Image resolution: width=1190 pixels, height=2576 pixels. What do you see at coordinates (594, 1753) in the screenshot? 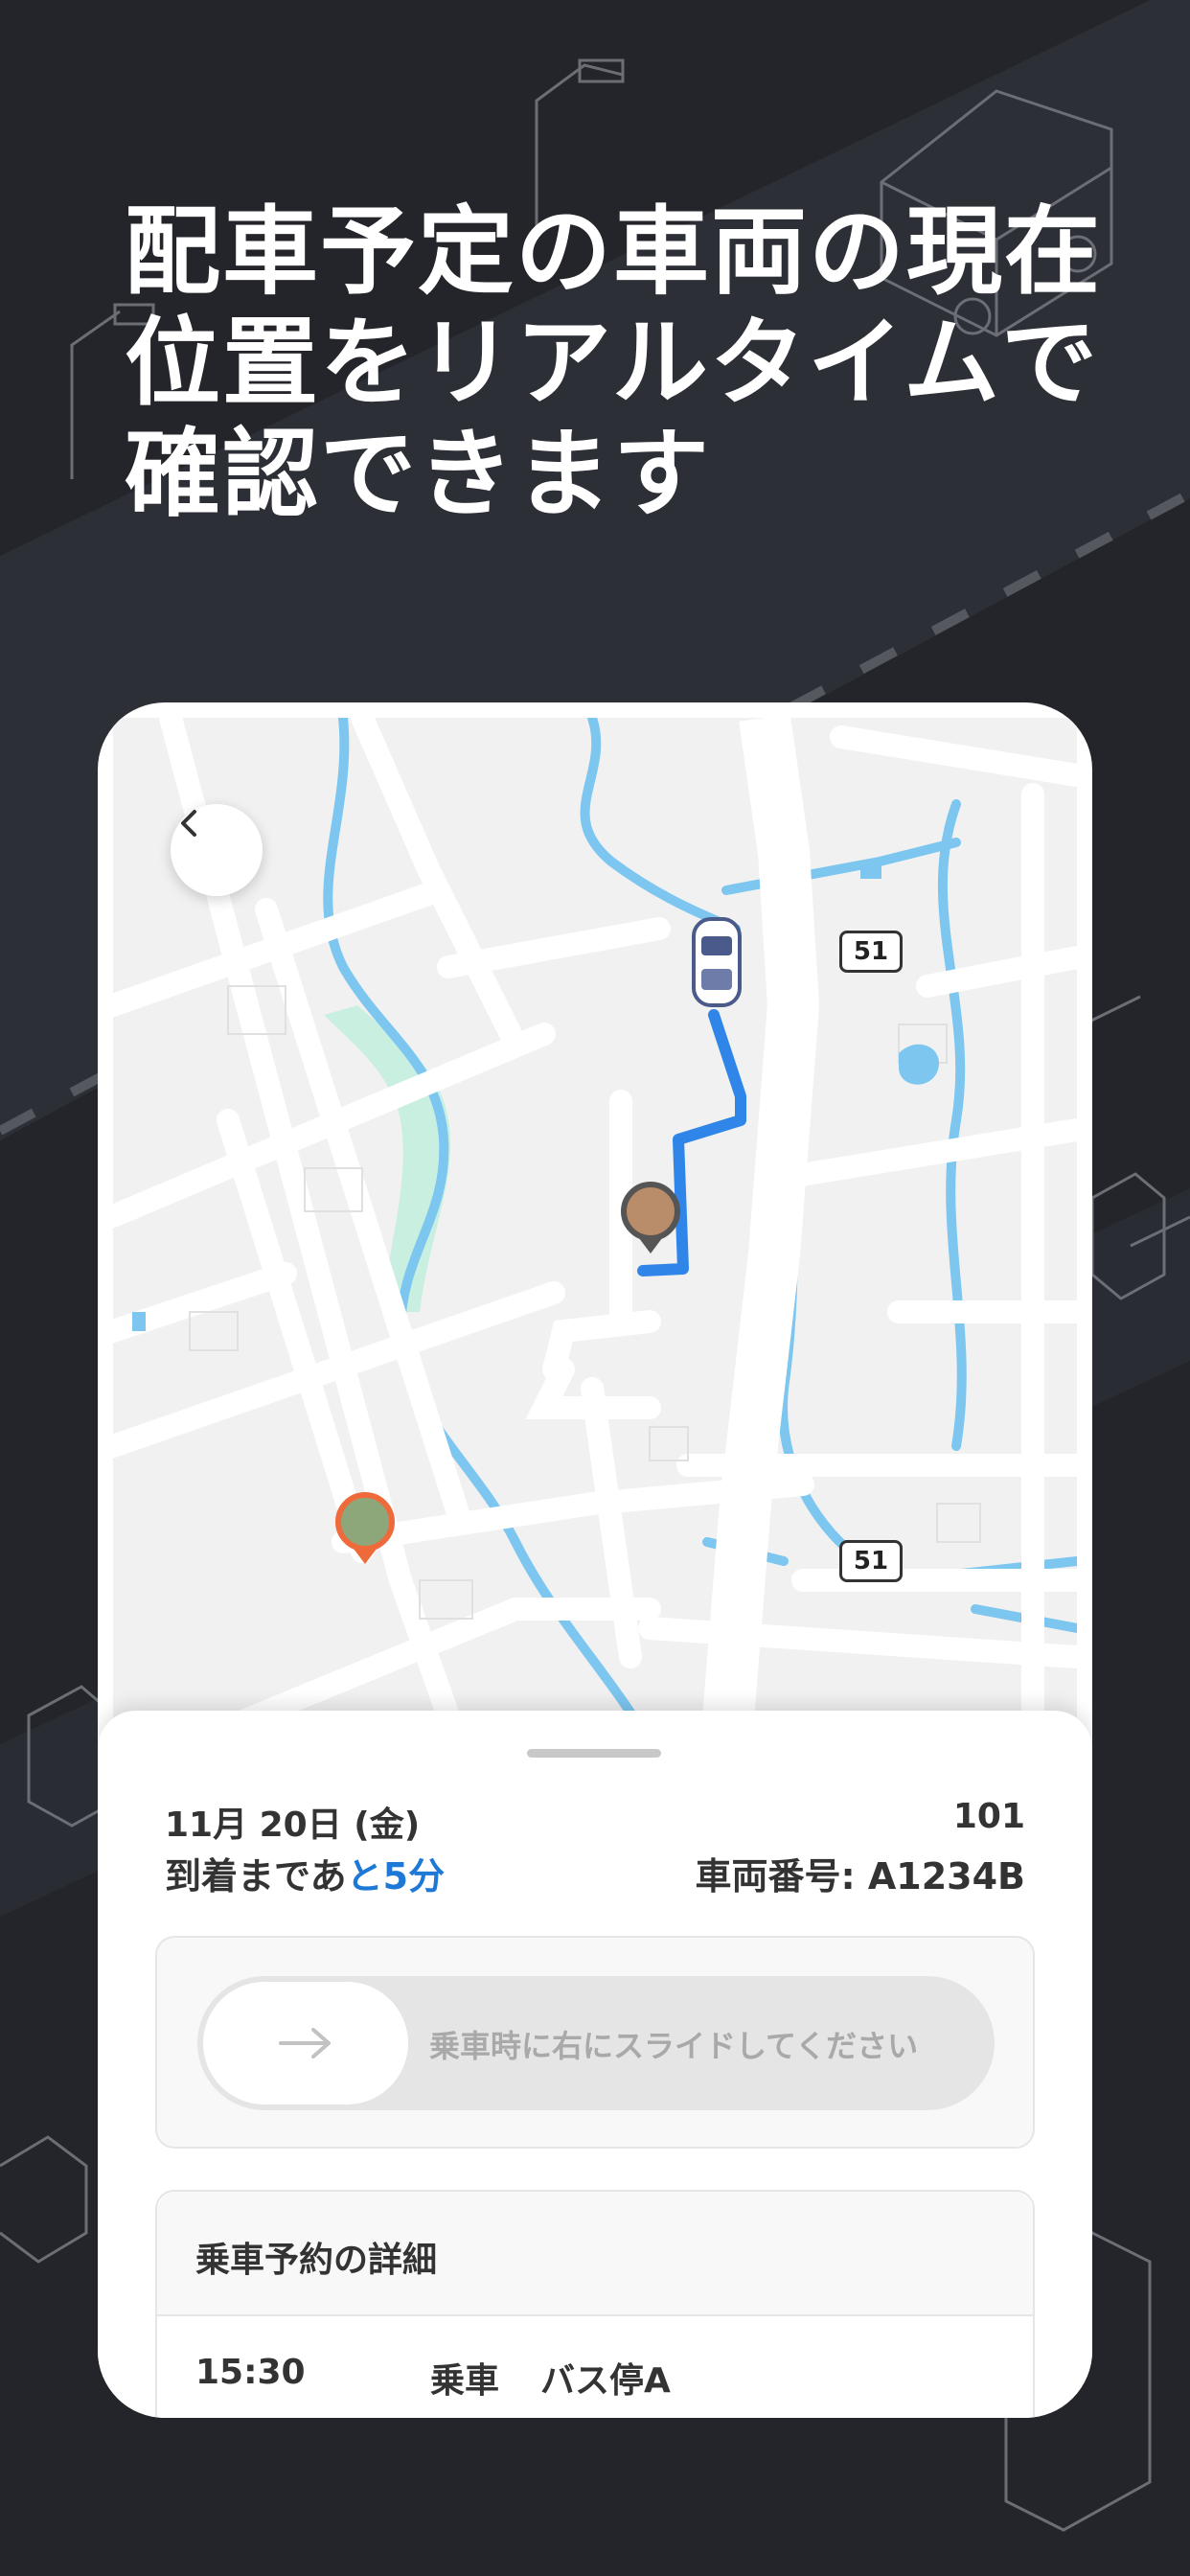
I see `sheet-drag-handle` at bounding box center [594, 1753].